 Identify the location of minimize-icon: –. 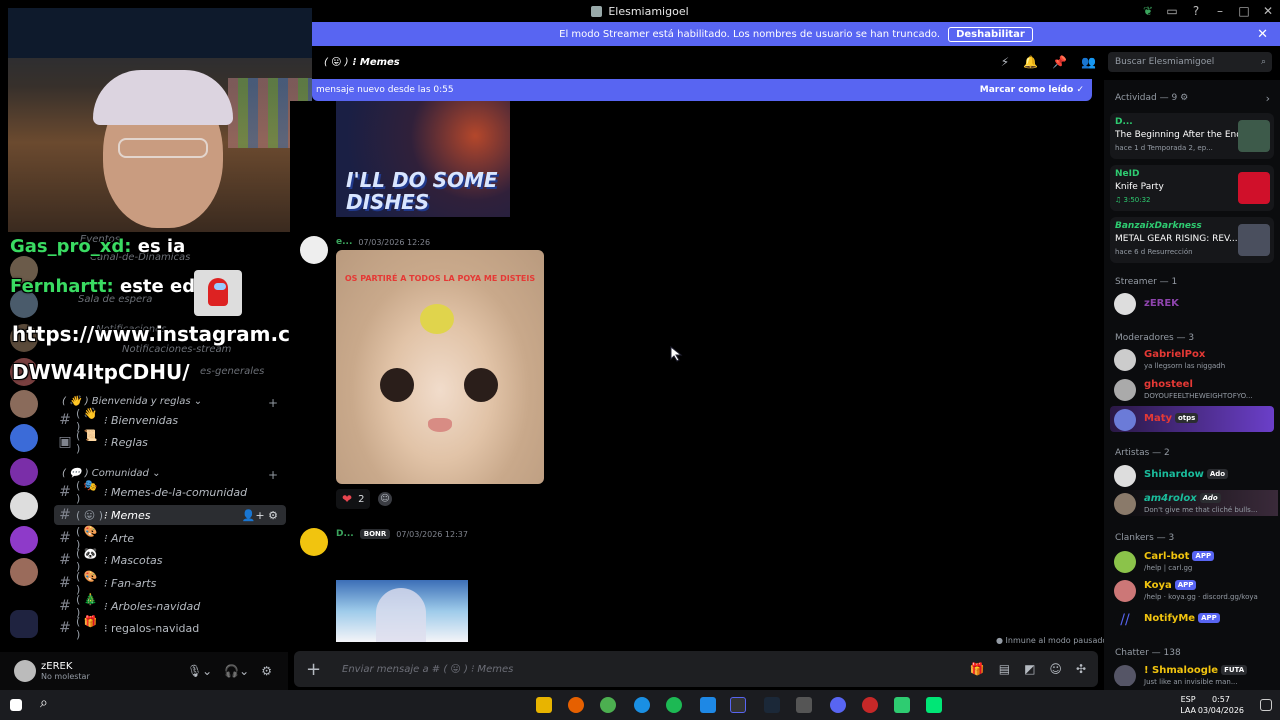
(1220, 11).